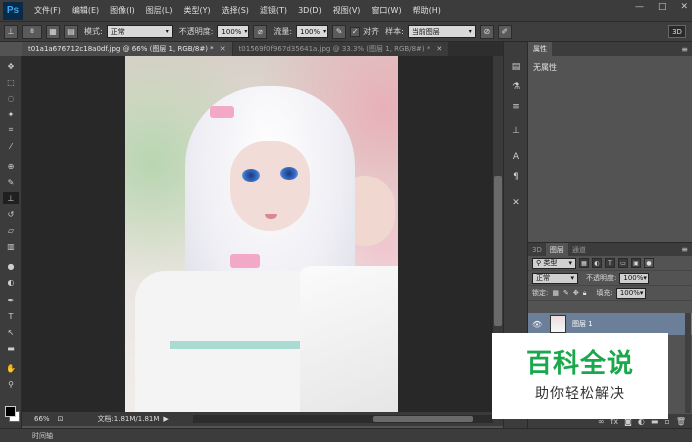 Image resolution: width=692 pixels, height=442 pixels. Describe the element at coordinates (576, 293) in the screenshot. I see `lock-position-icon: ✥` at that location.